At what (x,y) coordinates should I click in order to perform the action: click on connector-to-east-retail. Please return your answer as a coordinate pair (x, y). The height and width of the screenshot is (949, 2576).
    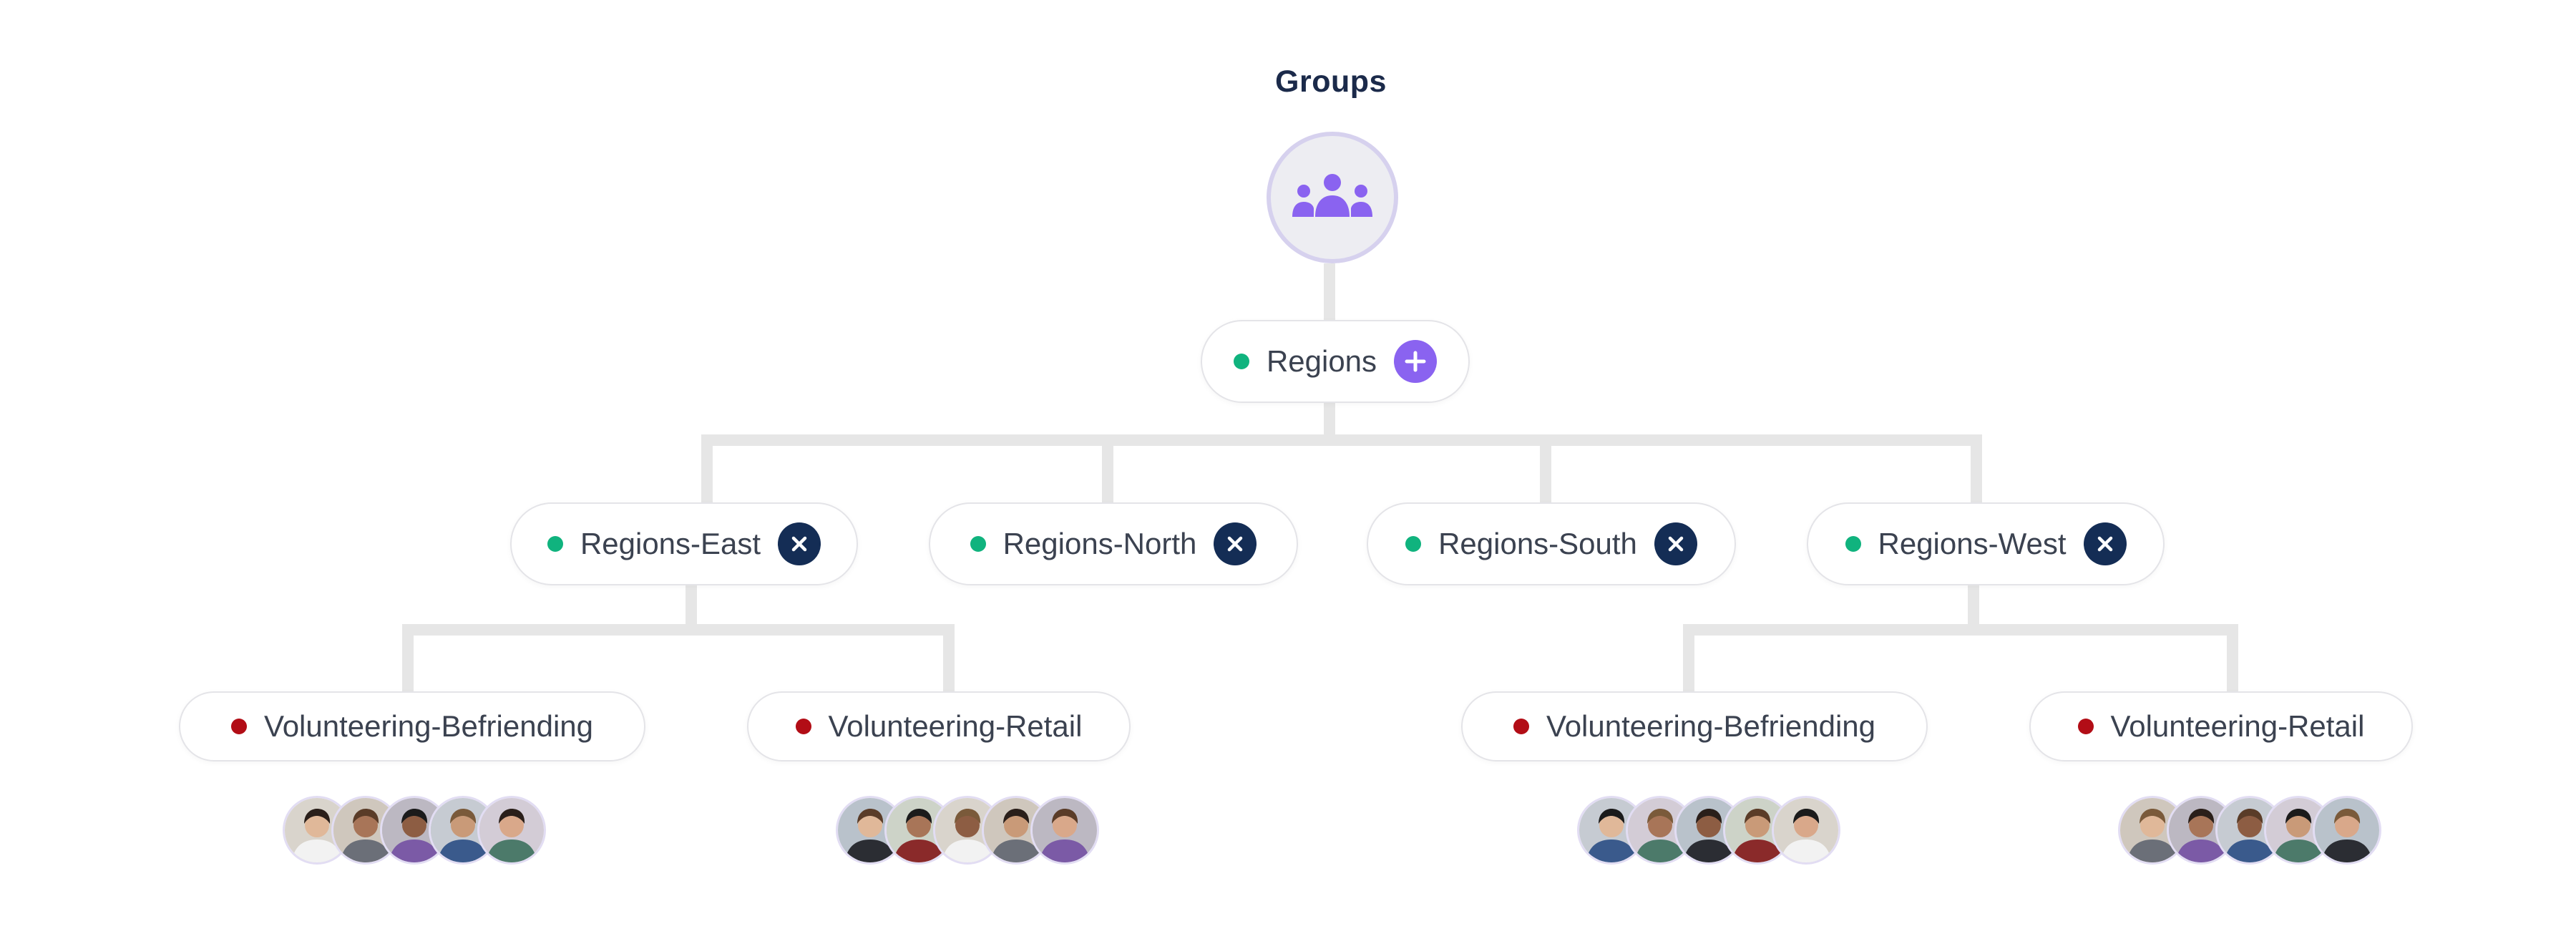
    Looking at the image, I should click on (949, 658).